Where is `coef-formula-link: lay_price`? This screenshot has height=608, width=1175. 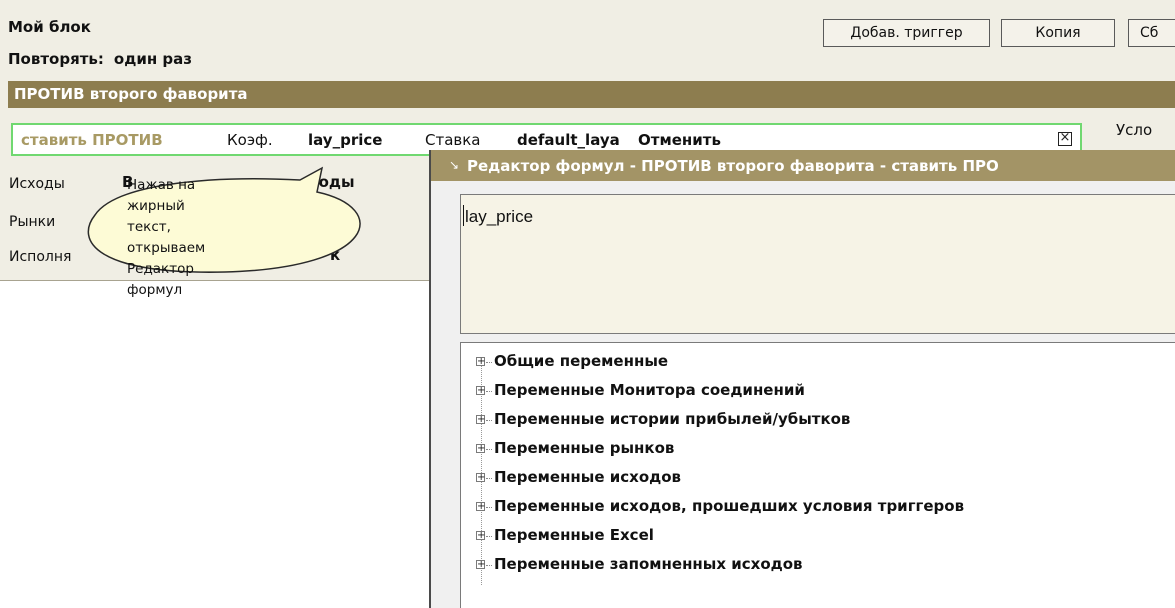
coef-formula-link: lay_price is located at coordinates (345, 140).